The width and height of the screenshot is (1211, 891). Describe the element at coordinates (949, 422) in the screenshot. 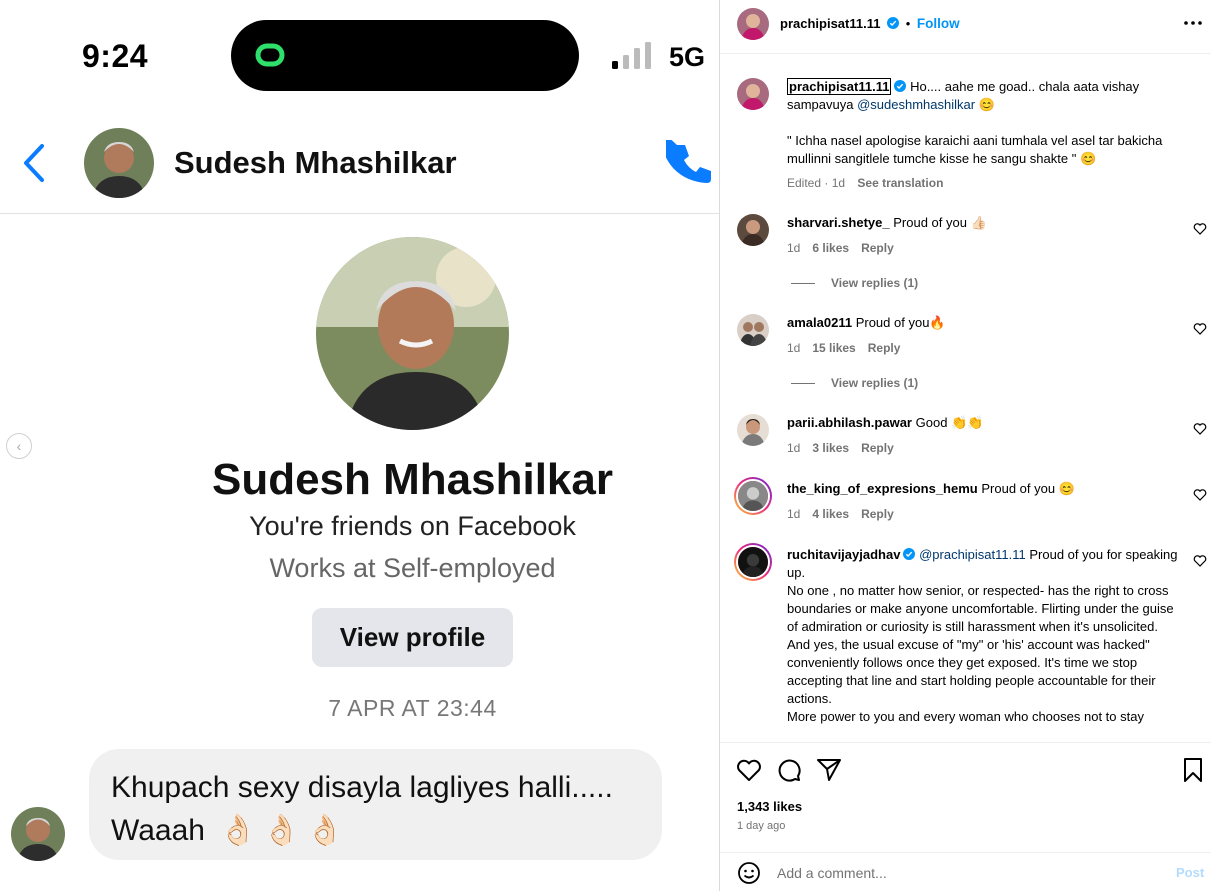

I see `comment-text: Good 👏👏` at that location.